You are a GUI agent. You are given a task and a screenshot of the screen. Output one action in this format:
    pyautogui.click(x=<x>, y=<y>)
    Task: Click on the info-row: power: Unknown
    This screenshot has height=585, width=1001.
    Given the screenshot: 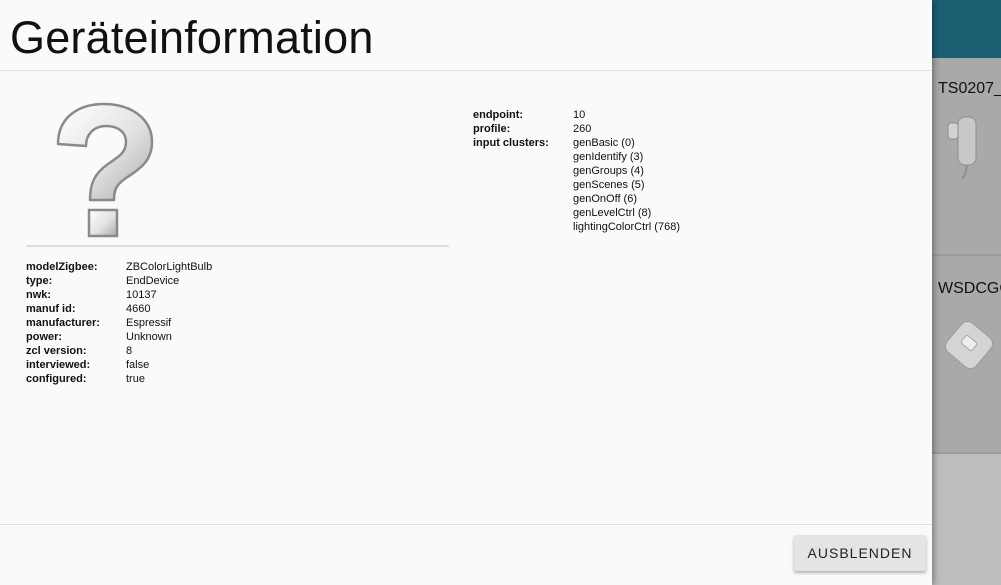 What is the action you would take?
    pyautogui.click(x=119, y=337)
    